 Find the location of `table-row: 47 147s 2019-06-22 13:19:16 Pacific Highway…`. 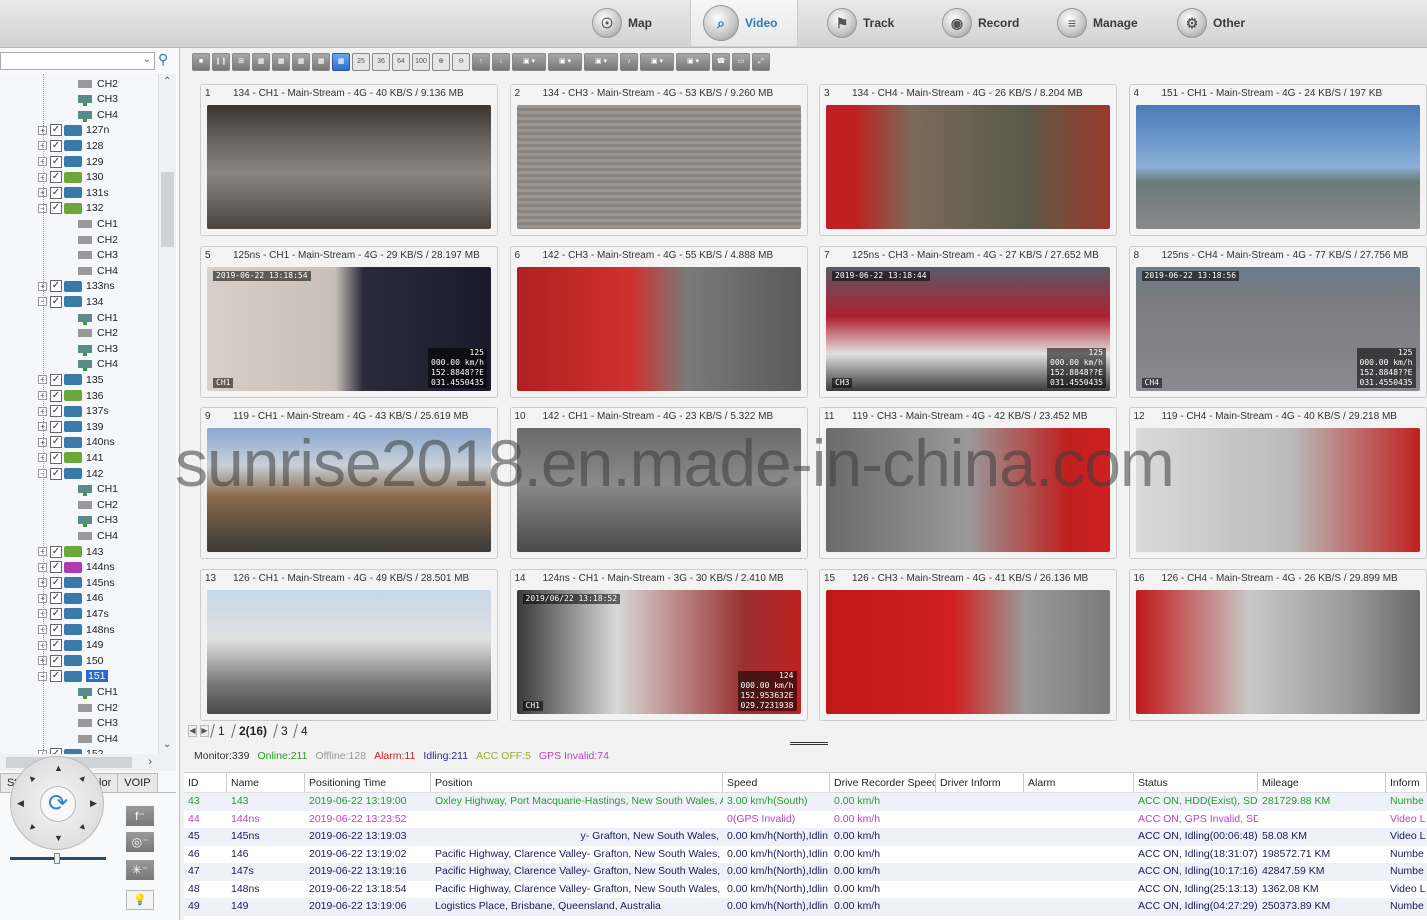

table-row: 47 147s 2019-06-22 13:19:16 Pacific Highway… is located at coordinates (805, 872).